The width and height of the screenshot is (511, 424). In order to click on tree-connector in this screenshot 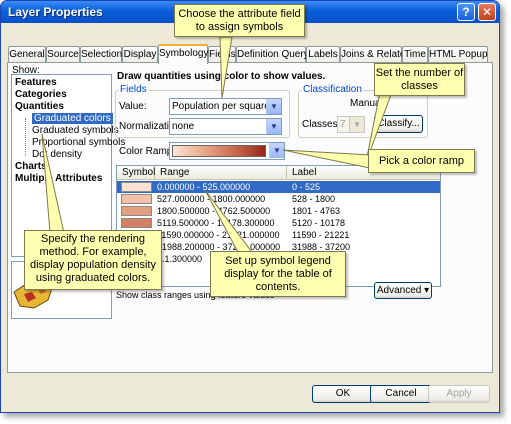, I will do `click(25, 137)`.